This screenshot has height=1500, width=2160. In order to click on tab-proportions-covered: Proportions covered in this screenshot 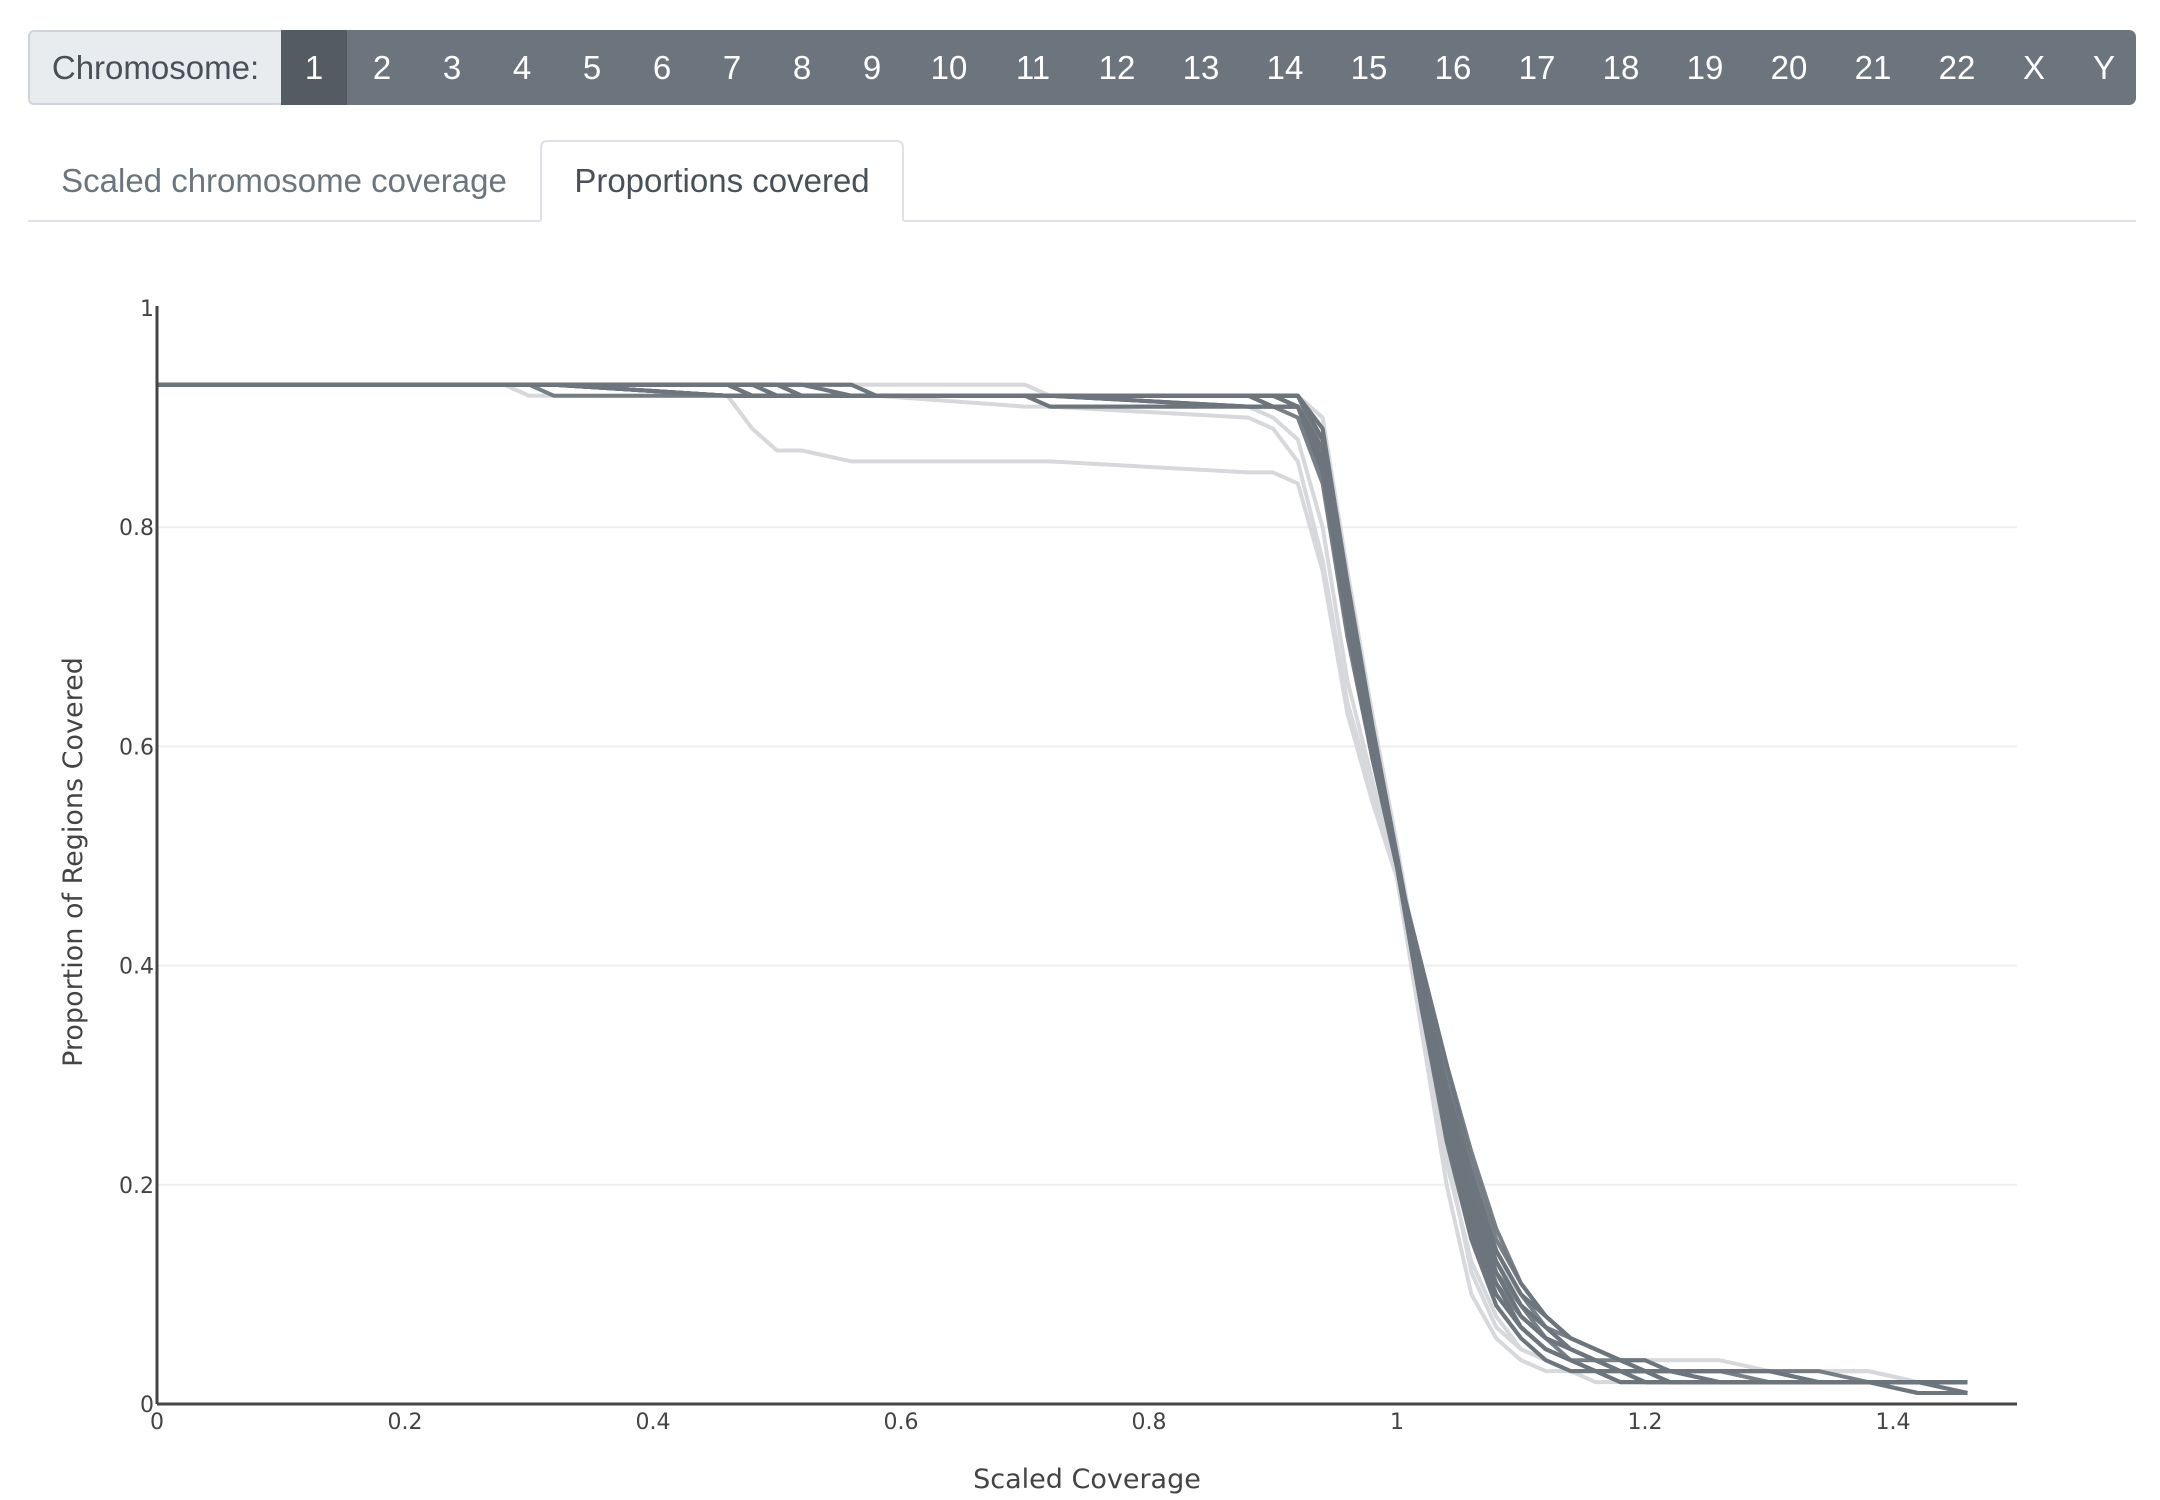, I will do `click(722, 181)`.